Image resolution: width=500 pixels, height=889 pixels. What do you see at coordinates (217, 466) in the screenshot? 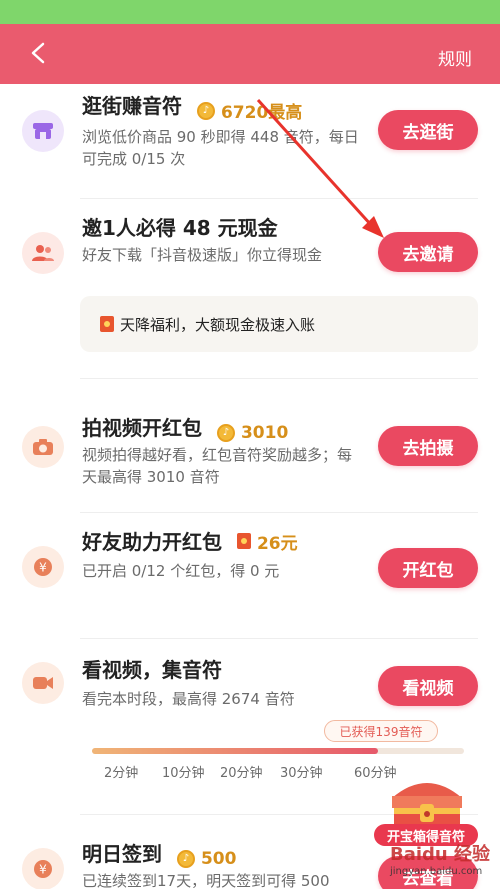
I see `task-description: 视频拍得越好看，红包音符奖励越多；每天最高得 3010 音符` at bounding box center [217, 466].